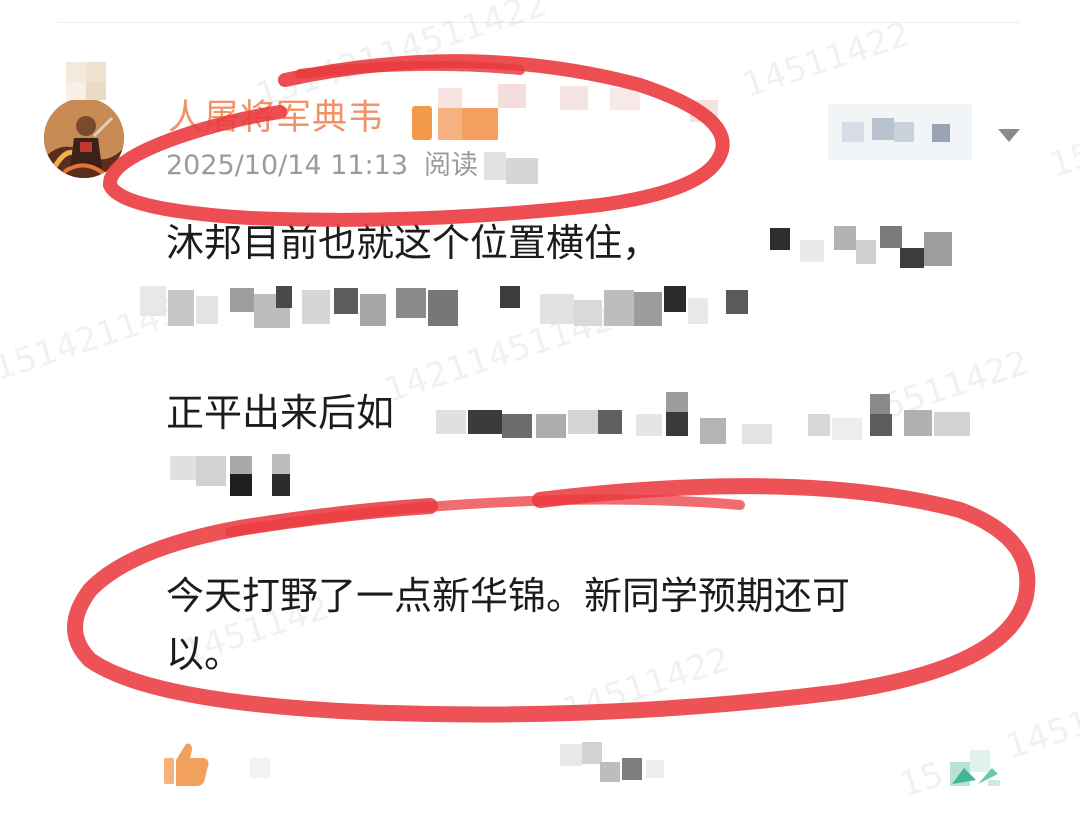 The height and width of the screenshot is (824, 1080). Describe the element at coordinates (1009, 135) in the screenshot. I see `chevron-down-icon` at that location.